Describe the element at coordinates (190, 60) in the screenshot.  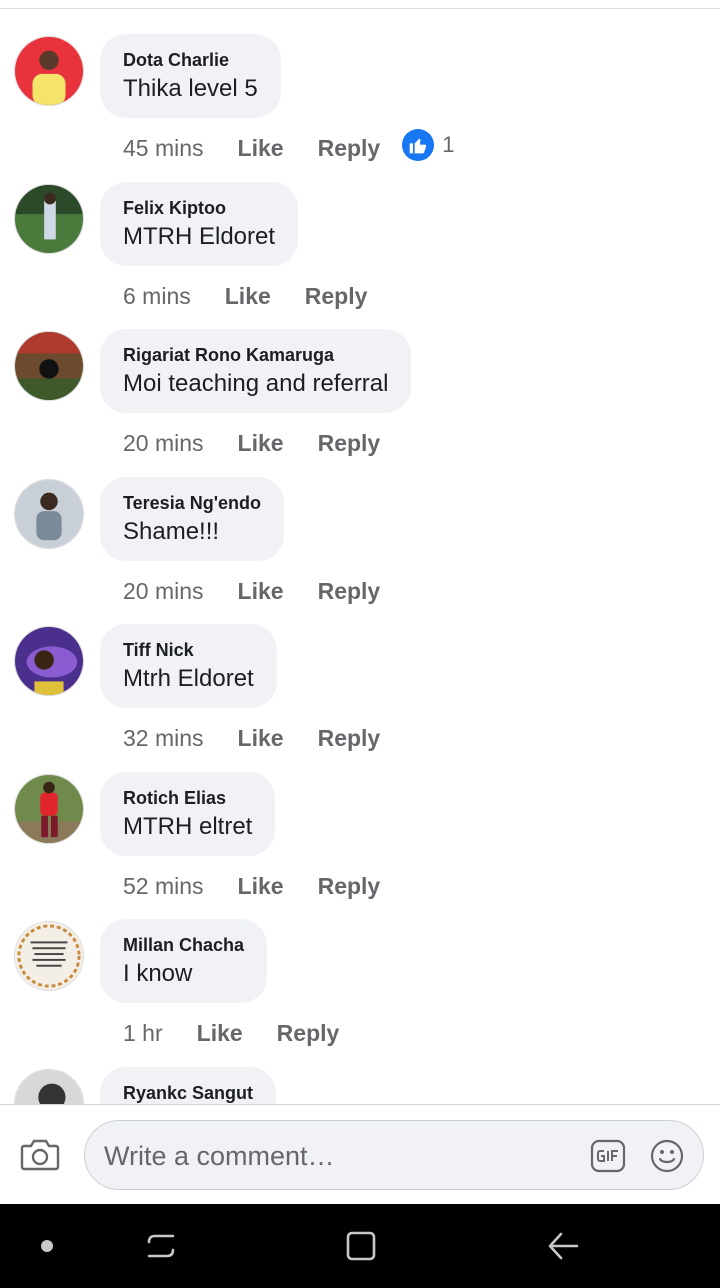
I see `comment-author: Dota Charlie` at that location.